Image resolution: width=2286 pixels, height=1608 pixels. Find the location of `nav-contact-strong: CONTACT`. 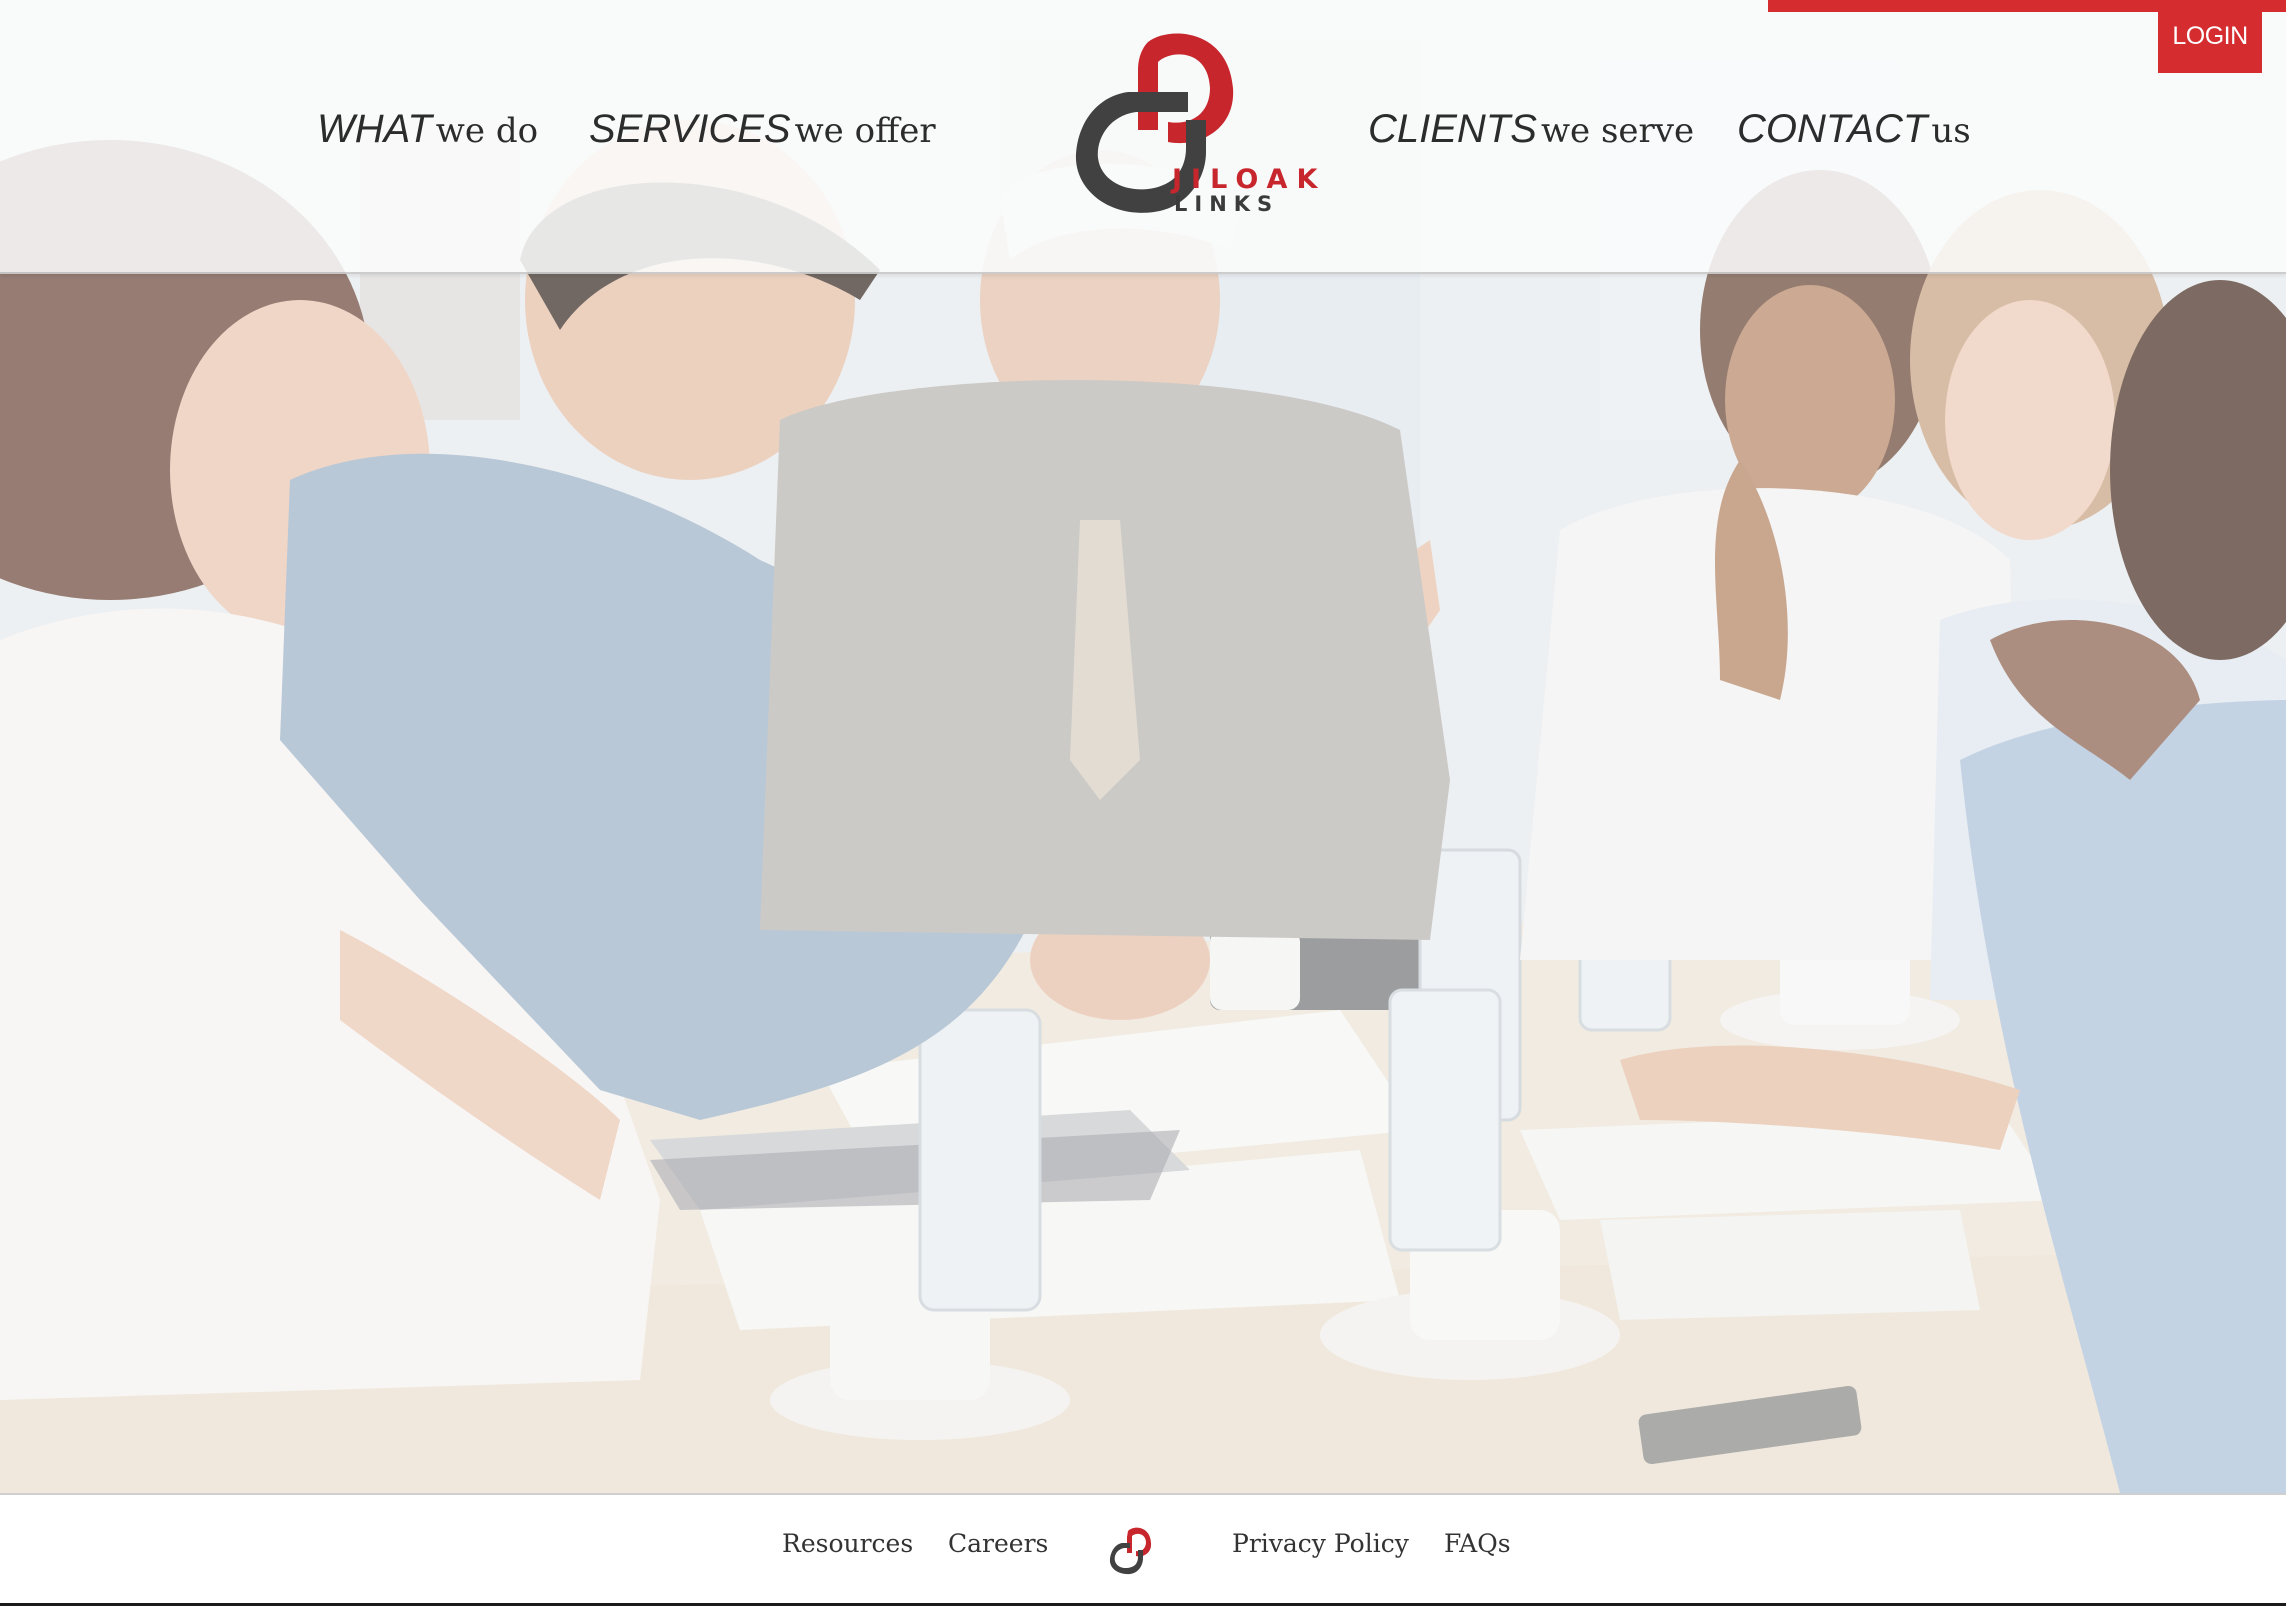

nav-contact-strong: CONTACT is located at coordinates (1832, 129).